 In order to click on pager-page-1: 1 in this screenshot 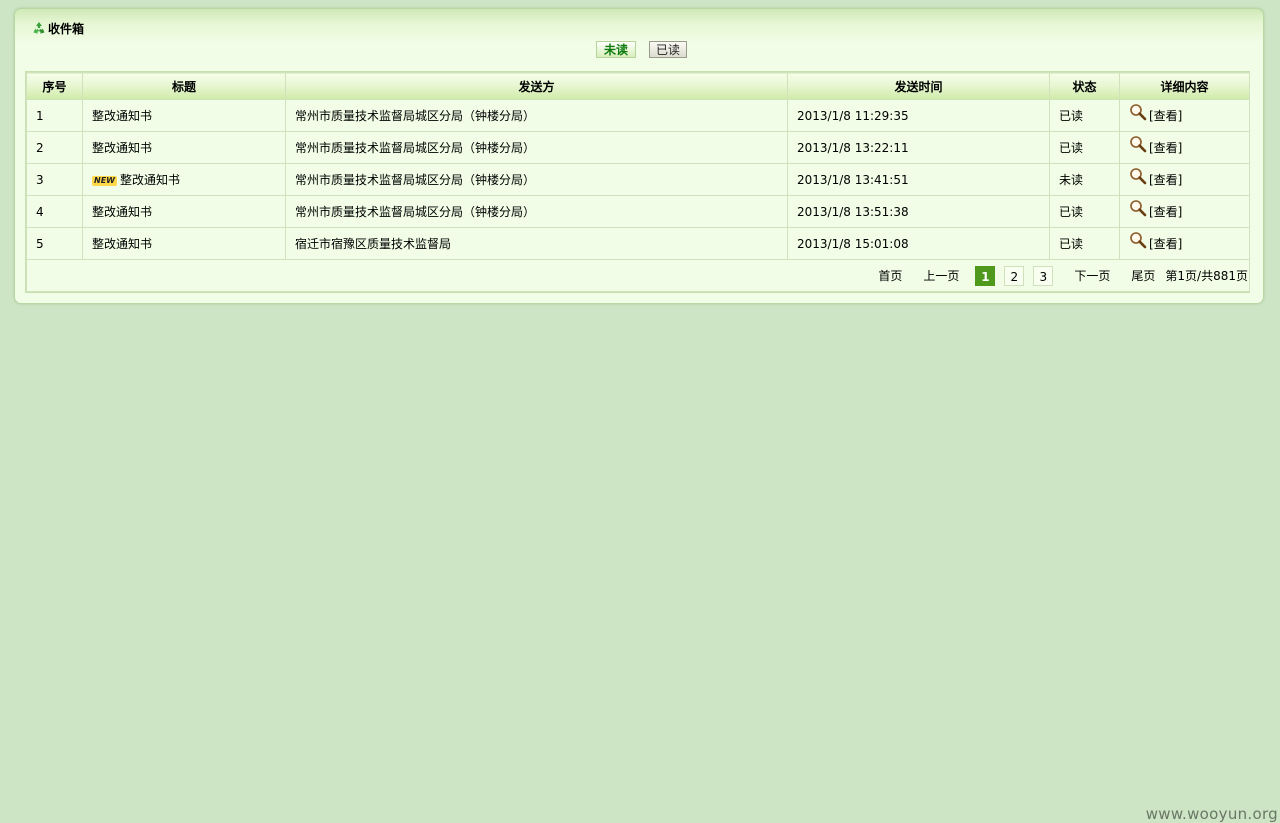, I will do `click(985, 275)`.